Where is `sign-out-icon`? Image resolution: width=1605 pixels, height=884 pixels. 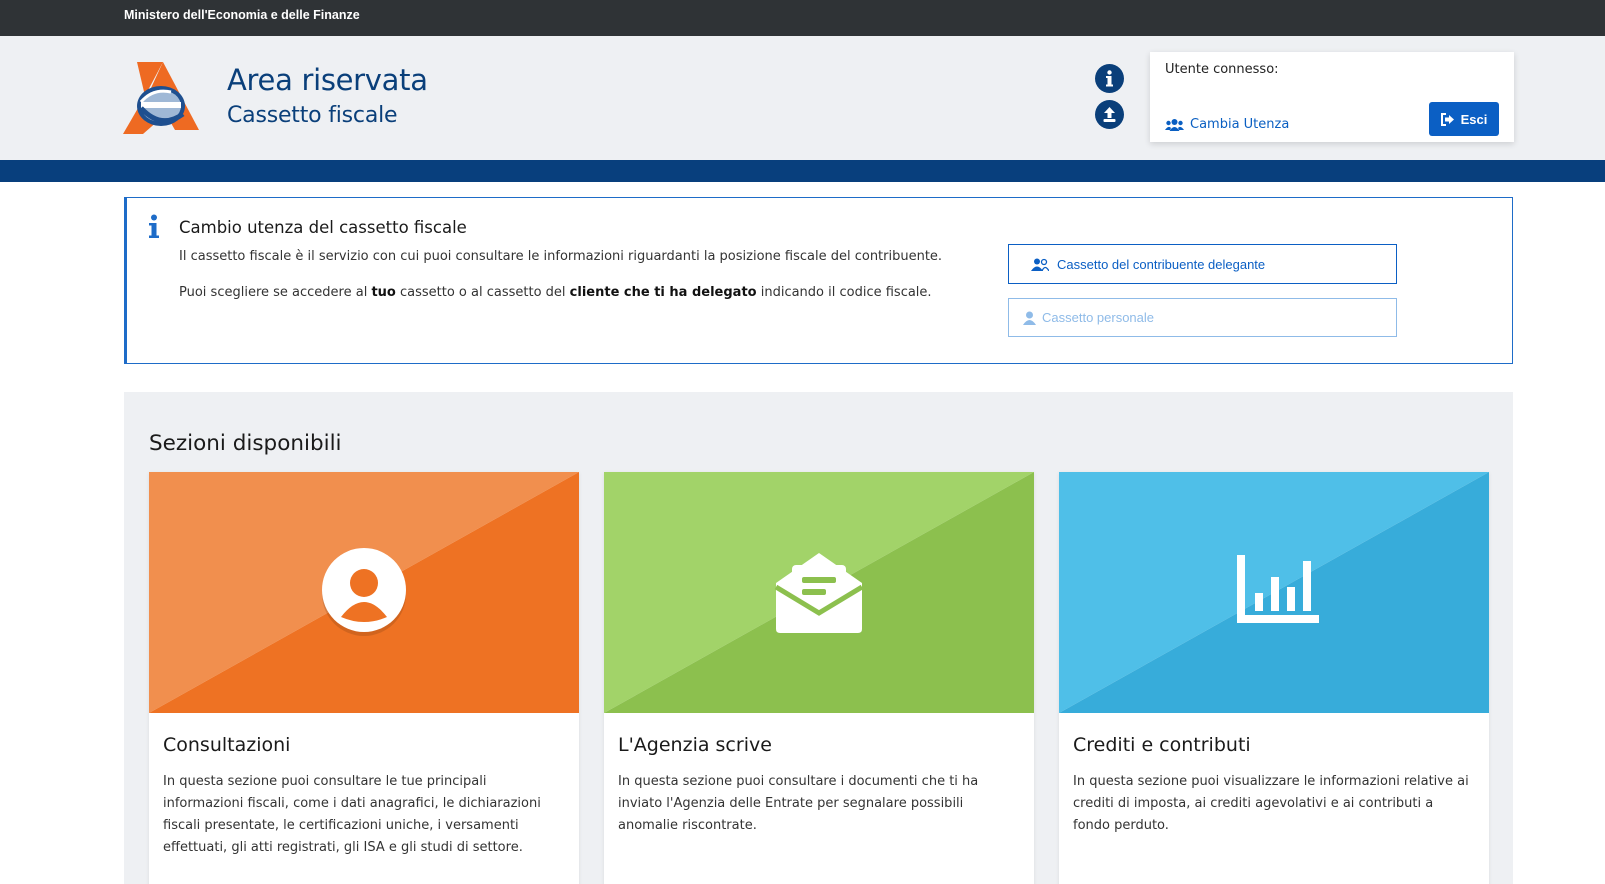
sign-out-icon is located at coordinates (1447, 119).